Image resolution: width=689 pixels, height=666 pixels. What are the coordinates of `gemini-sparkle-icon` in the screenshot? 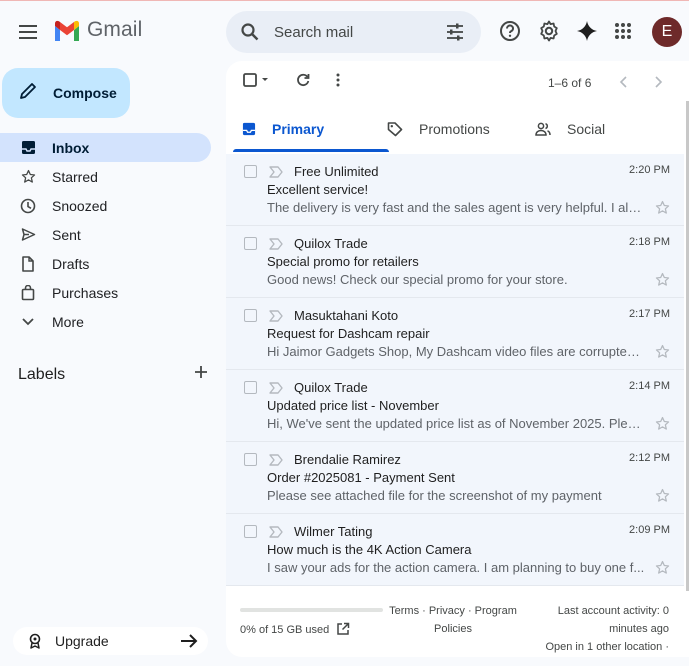 It's located at (587, 31).